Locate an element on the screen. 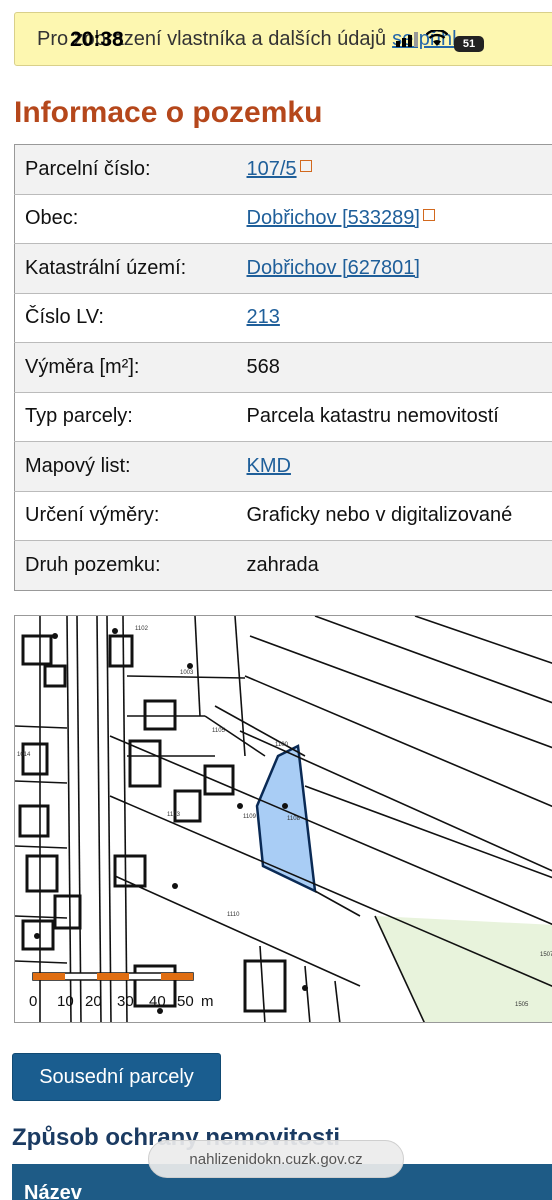 This screenshot has height=1200, width=552. info-label: Druh pozemku: is located at coordinates (125, 565).